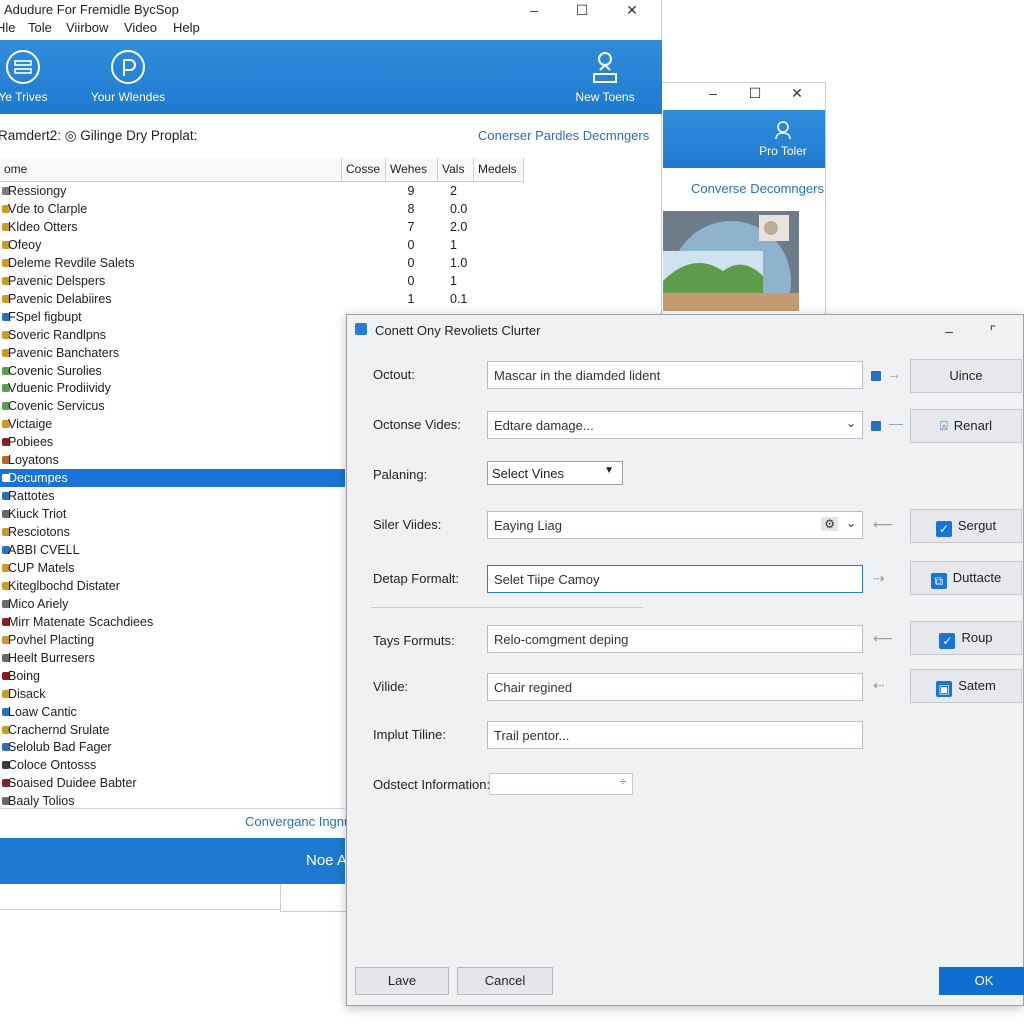  Describe the element at coordinates (186, 27) in the screenshot. I see `menu-help: Help` at that location.